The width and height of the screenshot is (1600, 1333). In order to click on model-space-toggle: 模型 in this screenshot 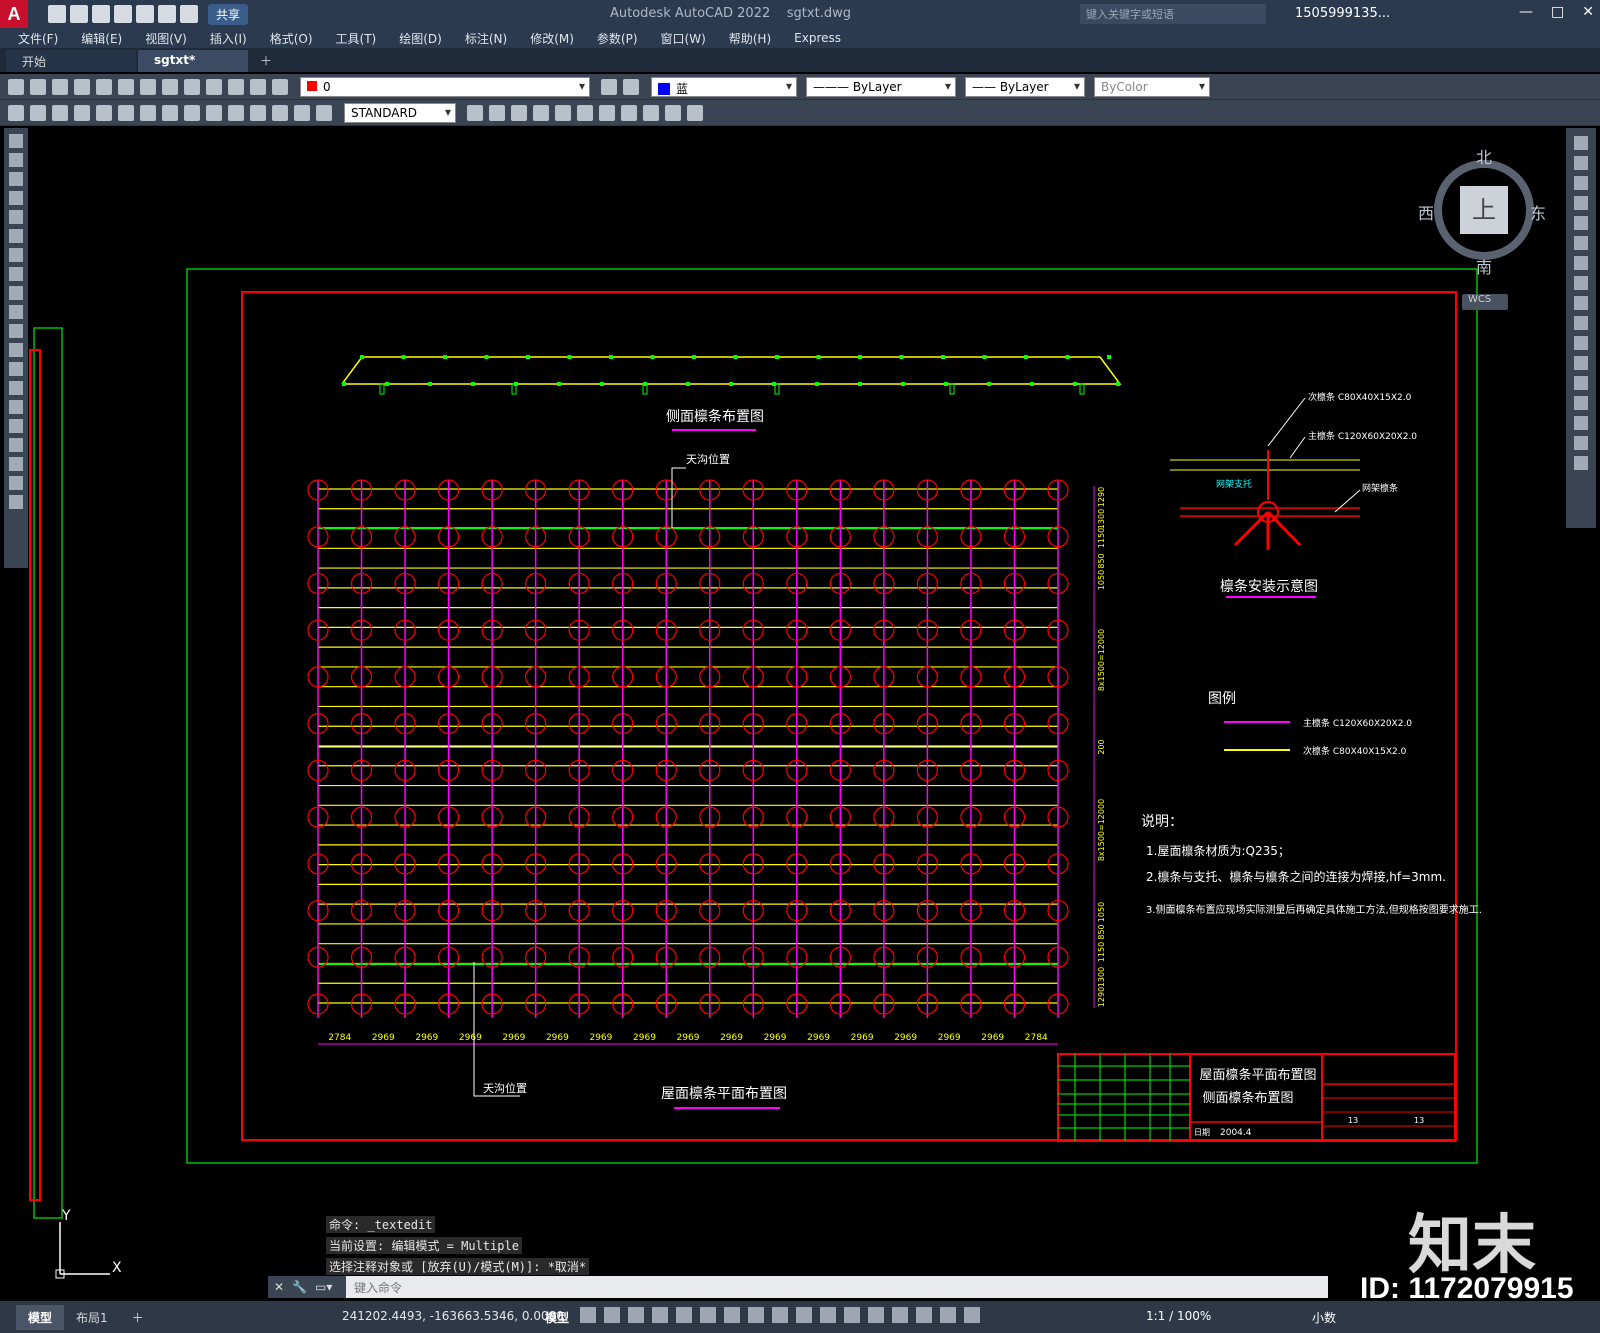, I will do `click(557, 1317)`.